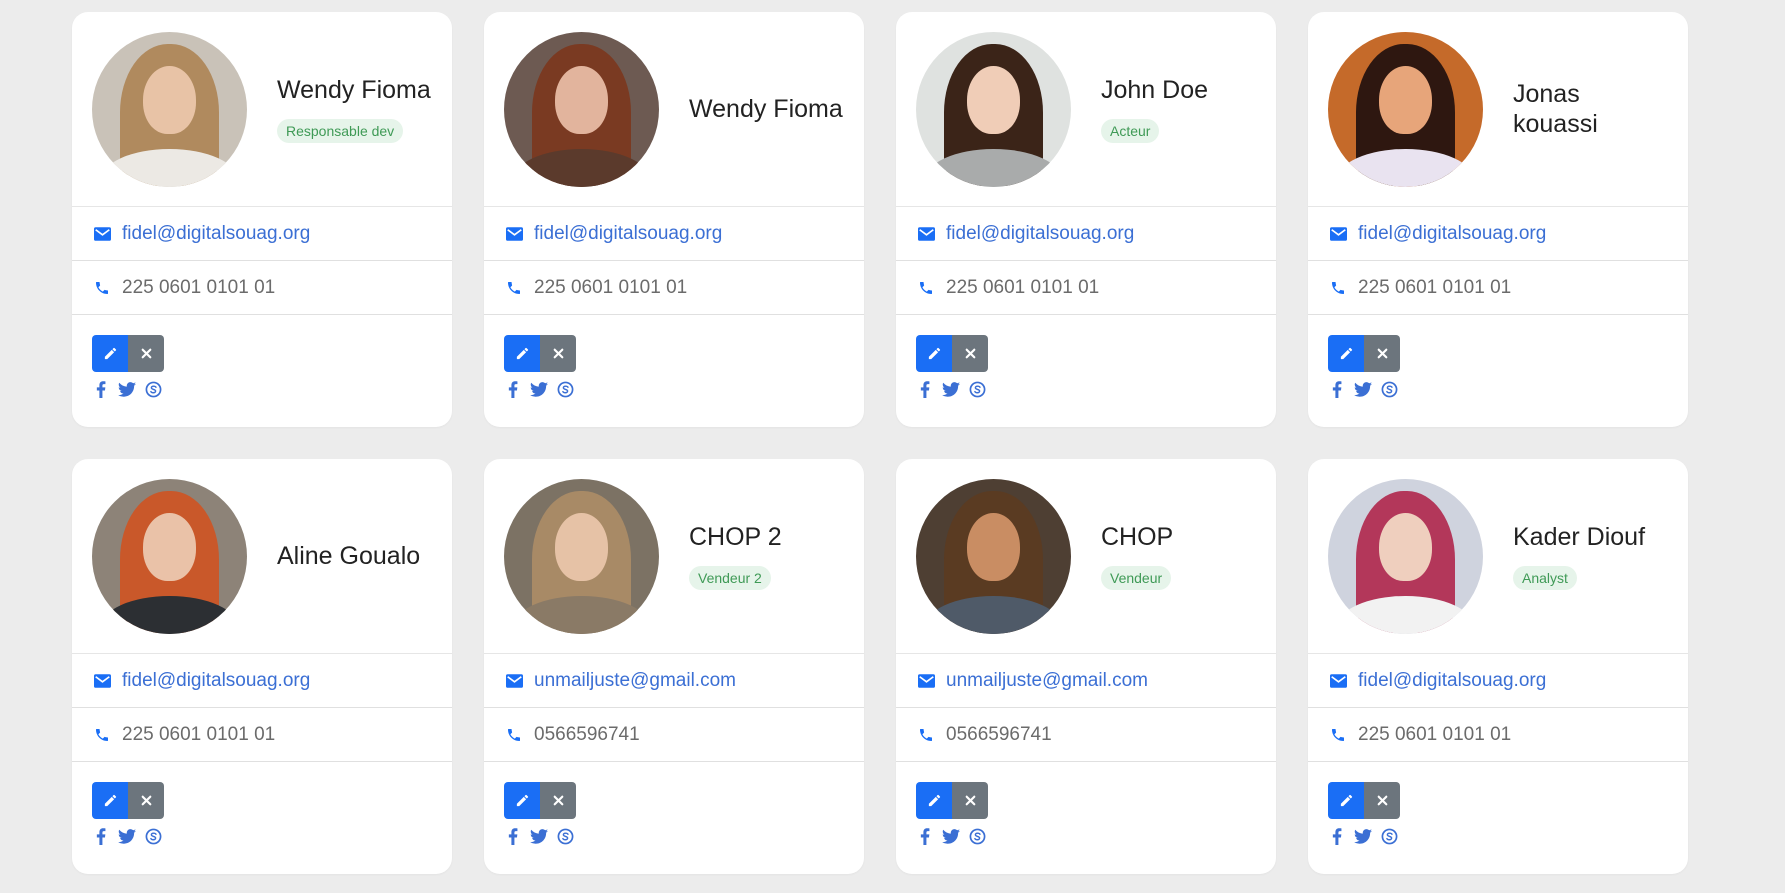 The image size is (1785, 893). I want to click on card-header: Wendy Fioma, so click(674, 109).